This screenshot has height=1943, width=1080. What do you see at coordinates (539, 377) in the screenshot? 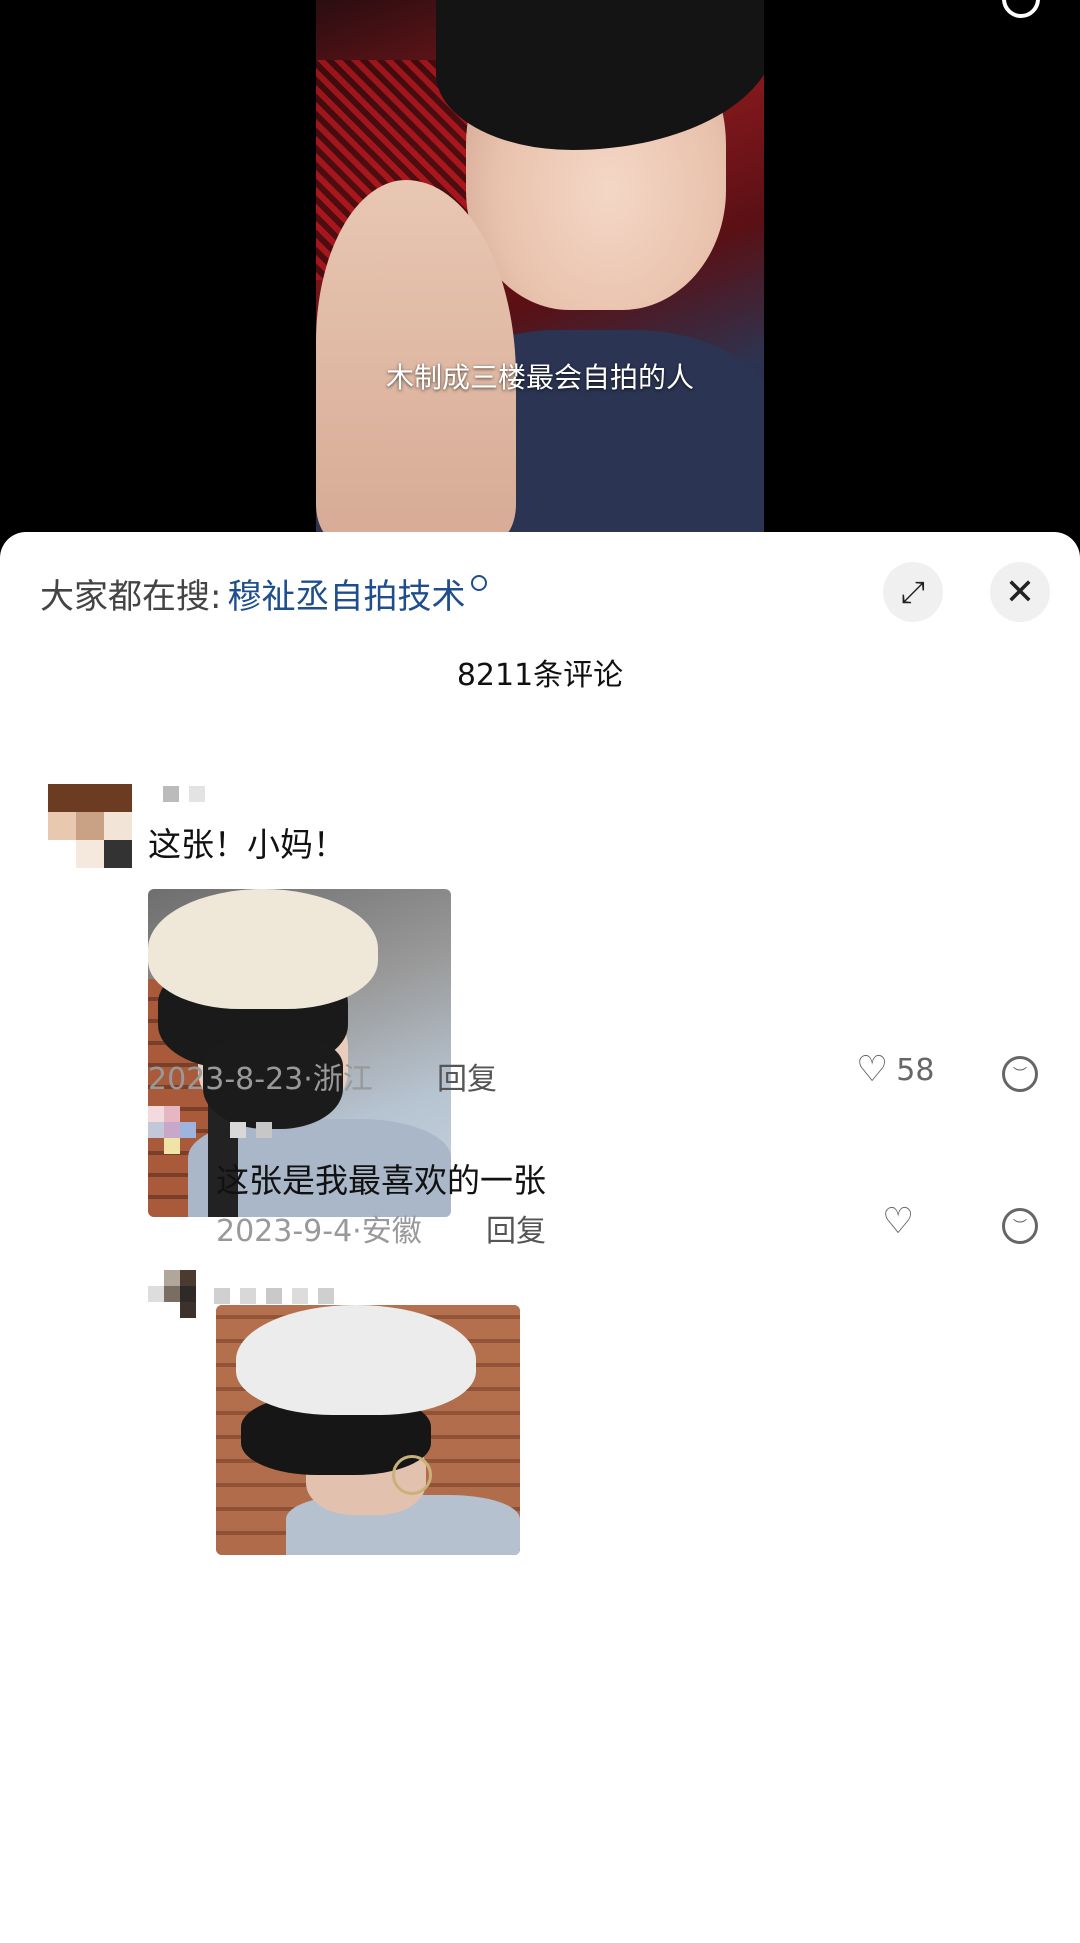
I see `video-caption: 木制成三楼最会自拍的人` at bounding box center [539, 377].